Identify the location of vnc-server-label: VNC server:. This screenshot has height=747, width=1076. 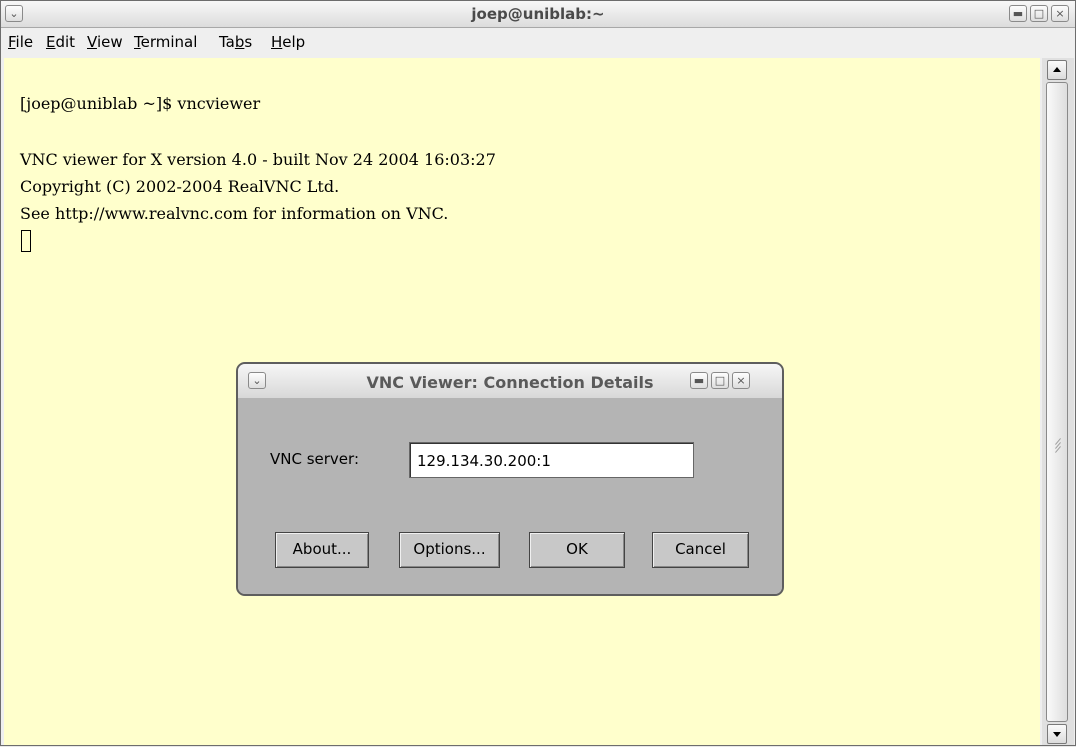
(314, 459).